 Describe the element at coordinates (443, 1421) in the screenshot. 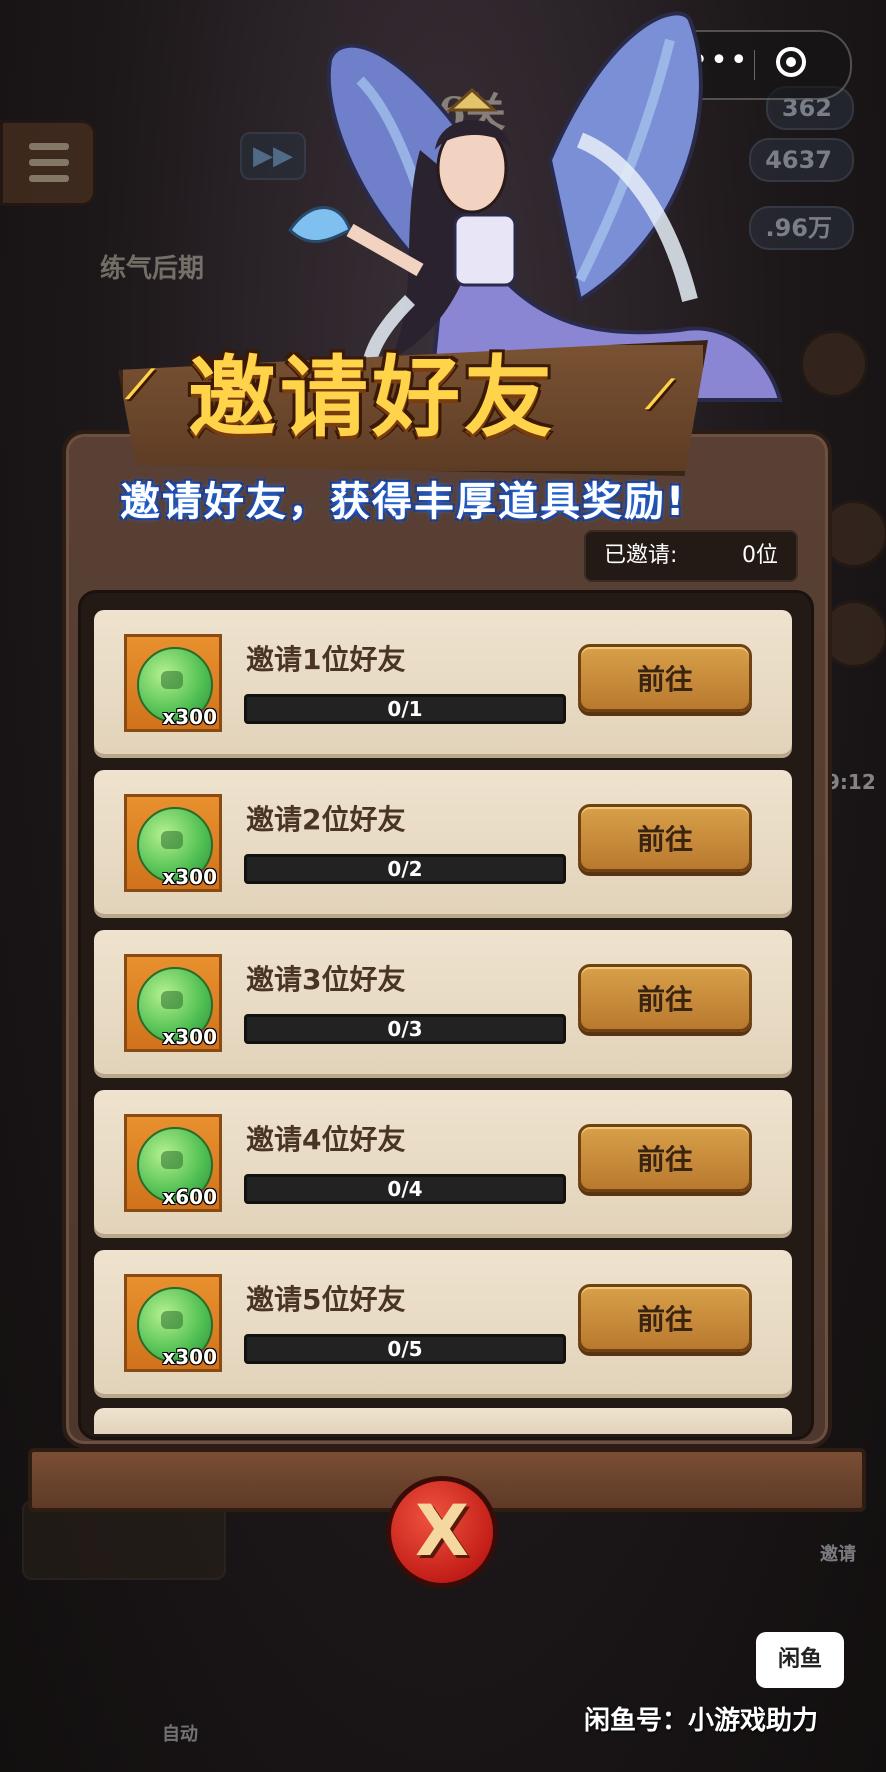

I see `task-row-partial` at that location.